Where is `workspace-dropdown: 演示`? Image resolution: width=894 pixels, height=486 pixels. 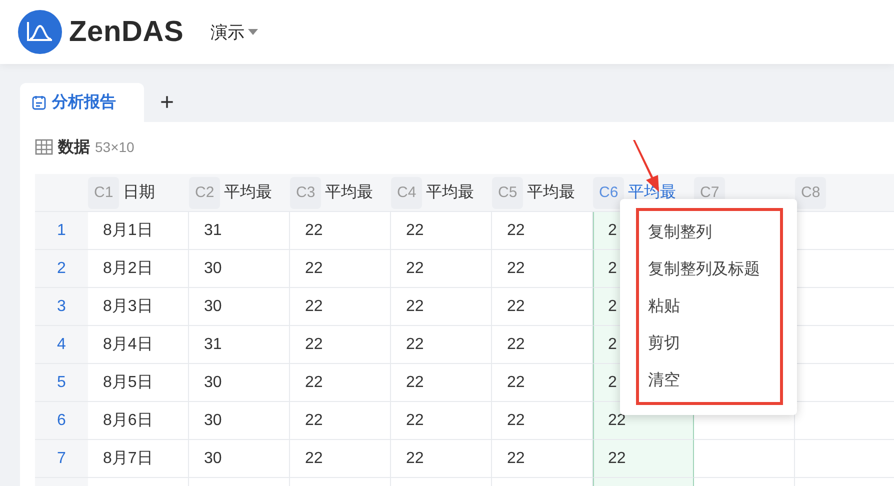
workspace-dropdown: 演示 is located at coordinates (234, 32).